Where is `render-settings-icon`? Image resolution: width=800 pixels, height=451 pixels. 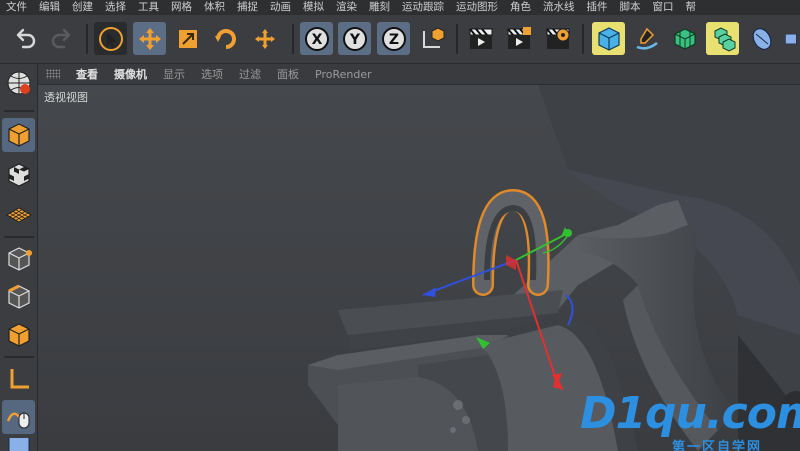
render-settings-icon is located at coordinates (557, 38).